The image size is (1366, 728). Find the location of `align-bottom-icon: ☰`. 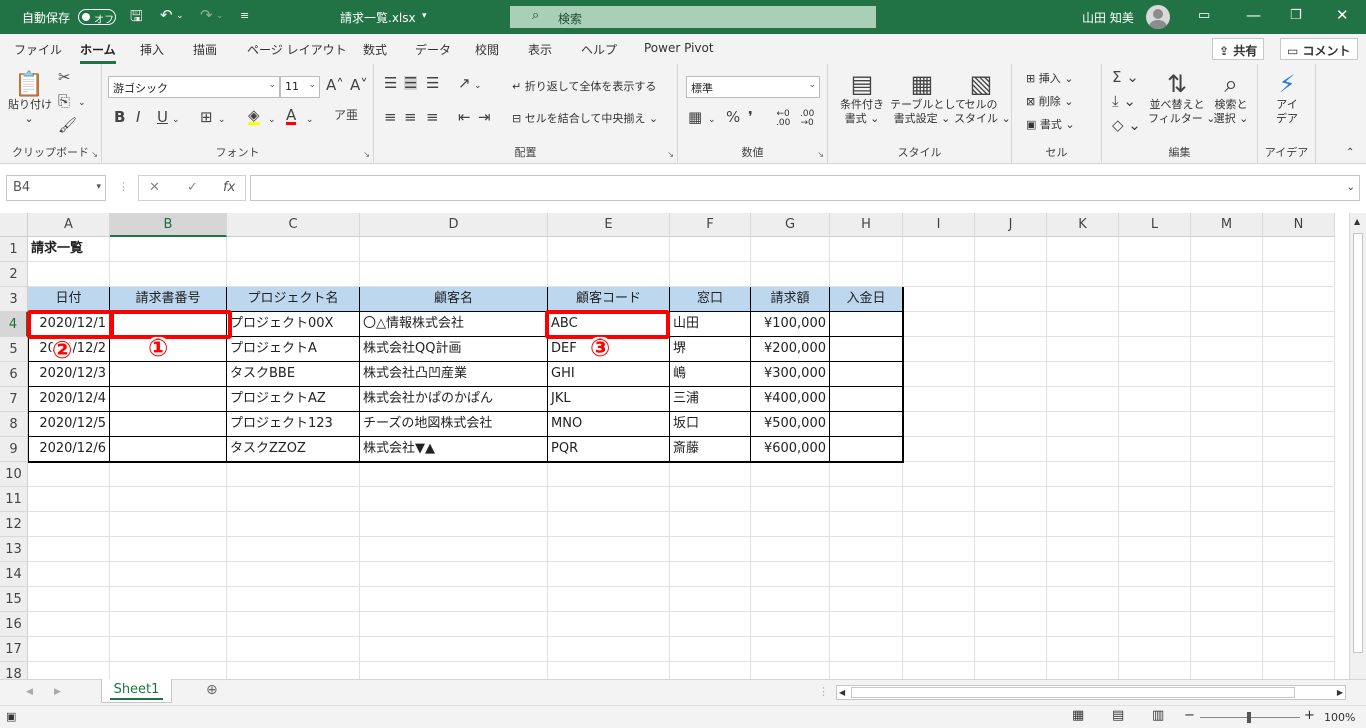

align-bottom-icon: ☰ is located at coordinates (432, 83).